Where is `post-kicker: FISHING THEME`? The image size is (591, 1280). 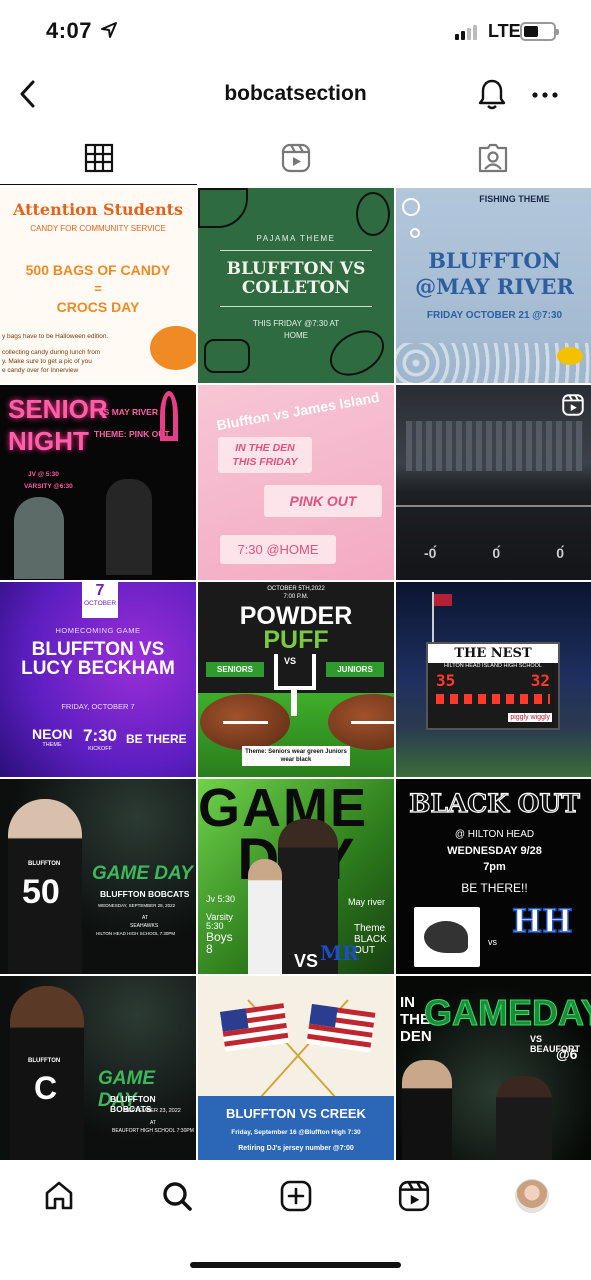 post-kicker: FISHING THEME is located at coordinates (514, 199).